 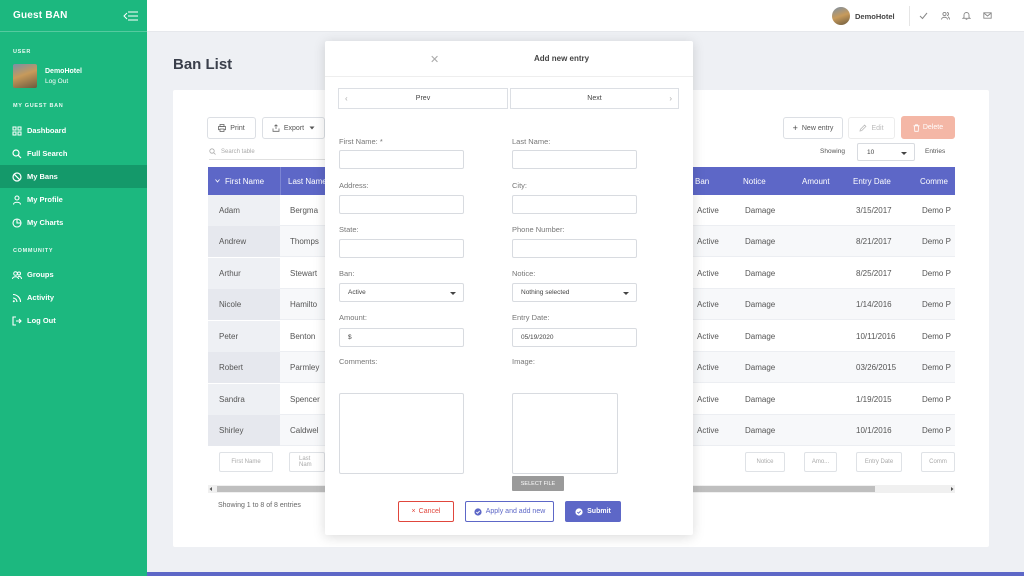 I want to click on grid-icon, so click(x=17, y=131).